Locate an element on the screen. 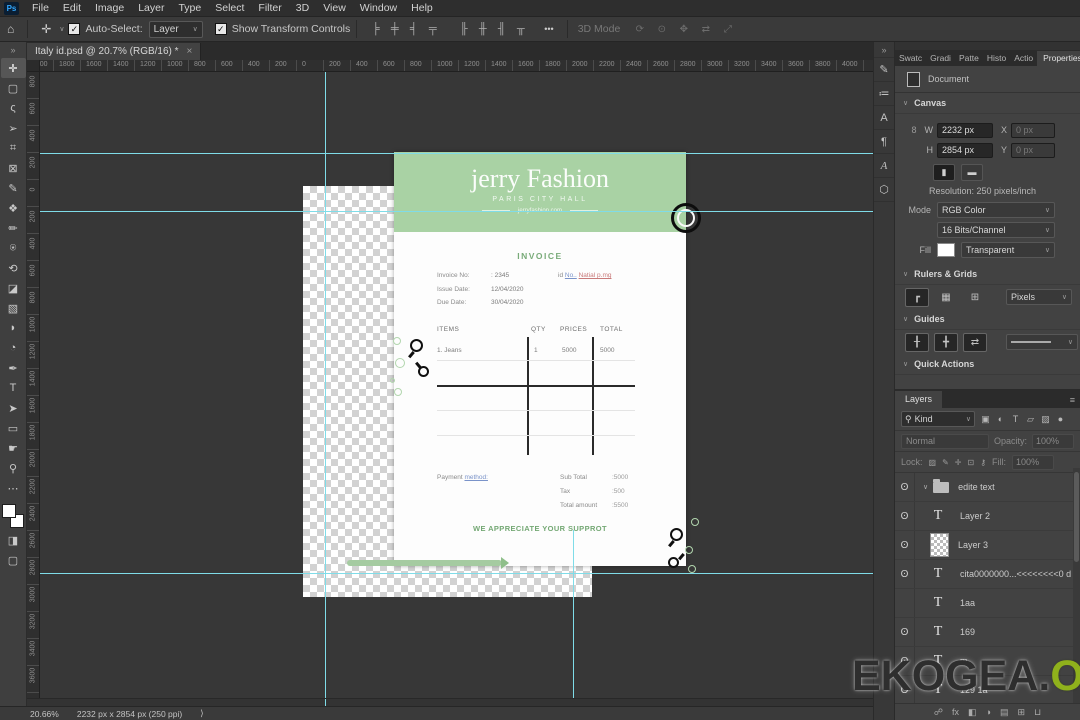 Image resolution: width=1080 pixels, height=720 pixels. layer-filter-dropdown: ⚲ Kind ∨ is located at coordinates (938, 419).